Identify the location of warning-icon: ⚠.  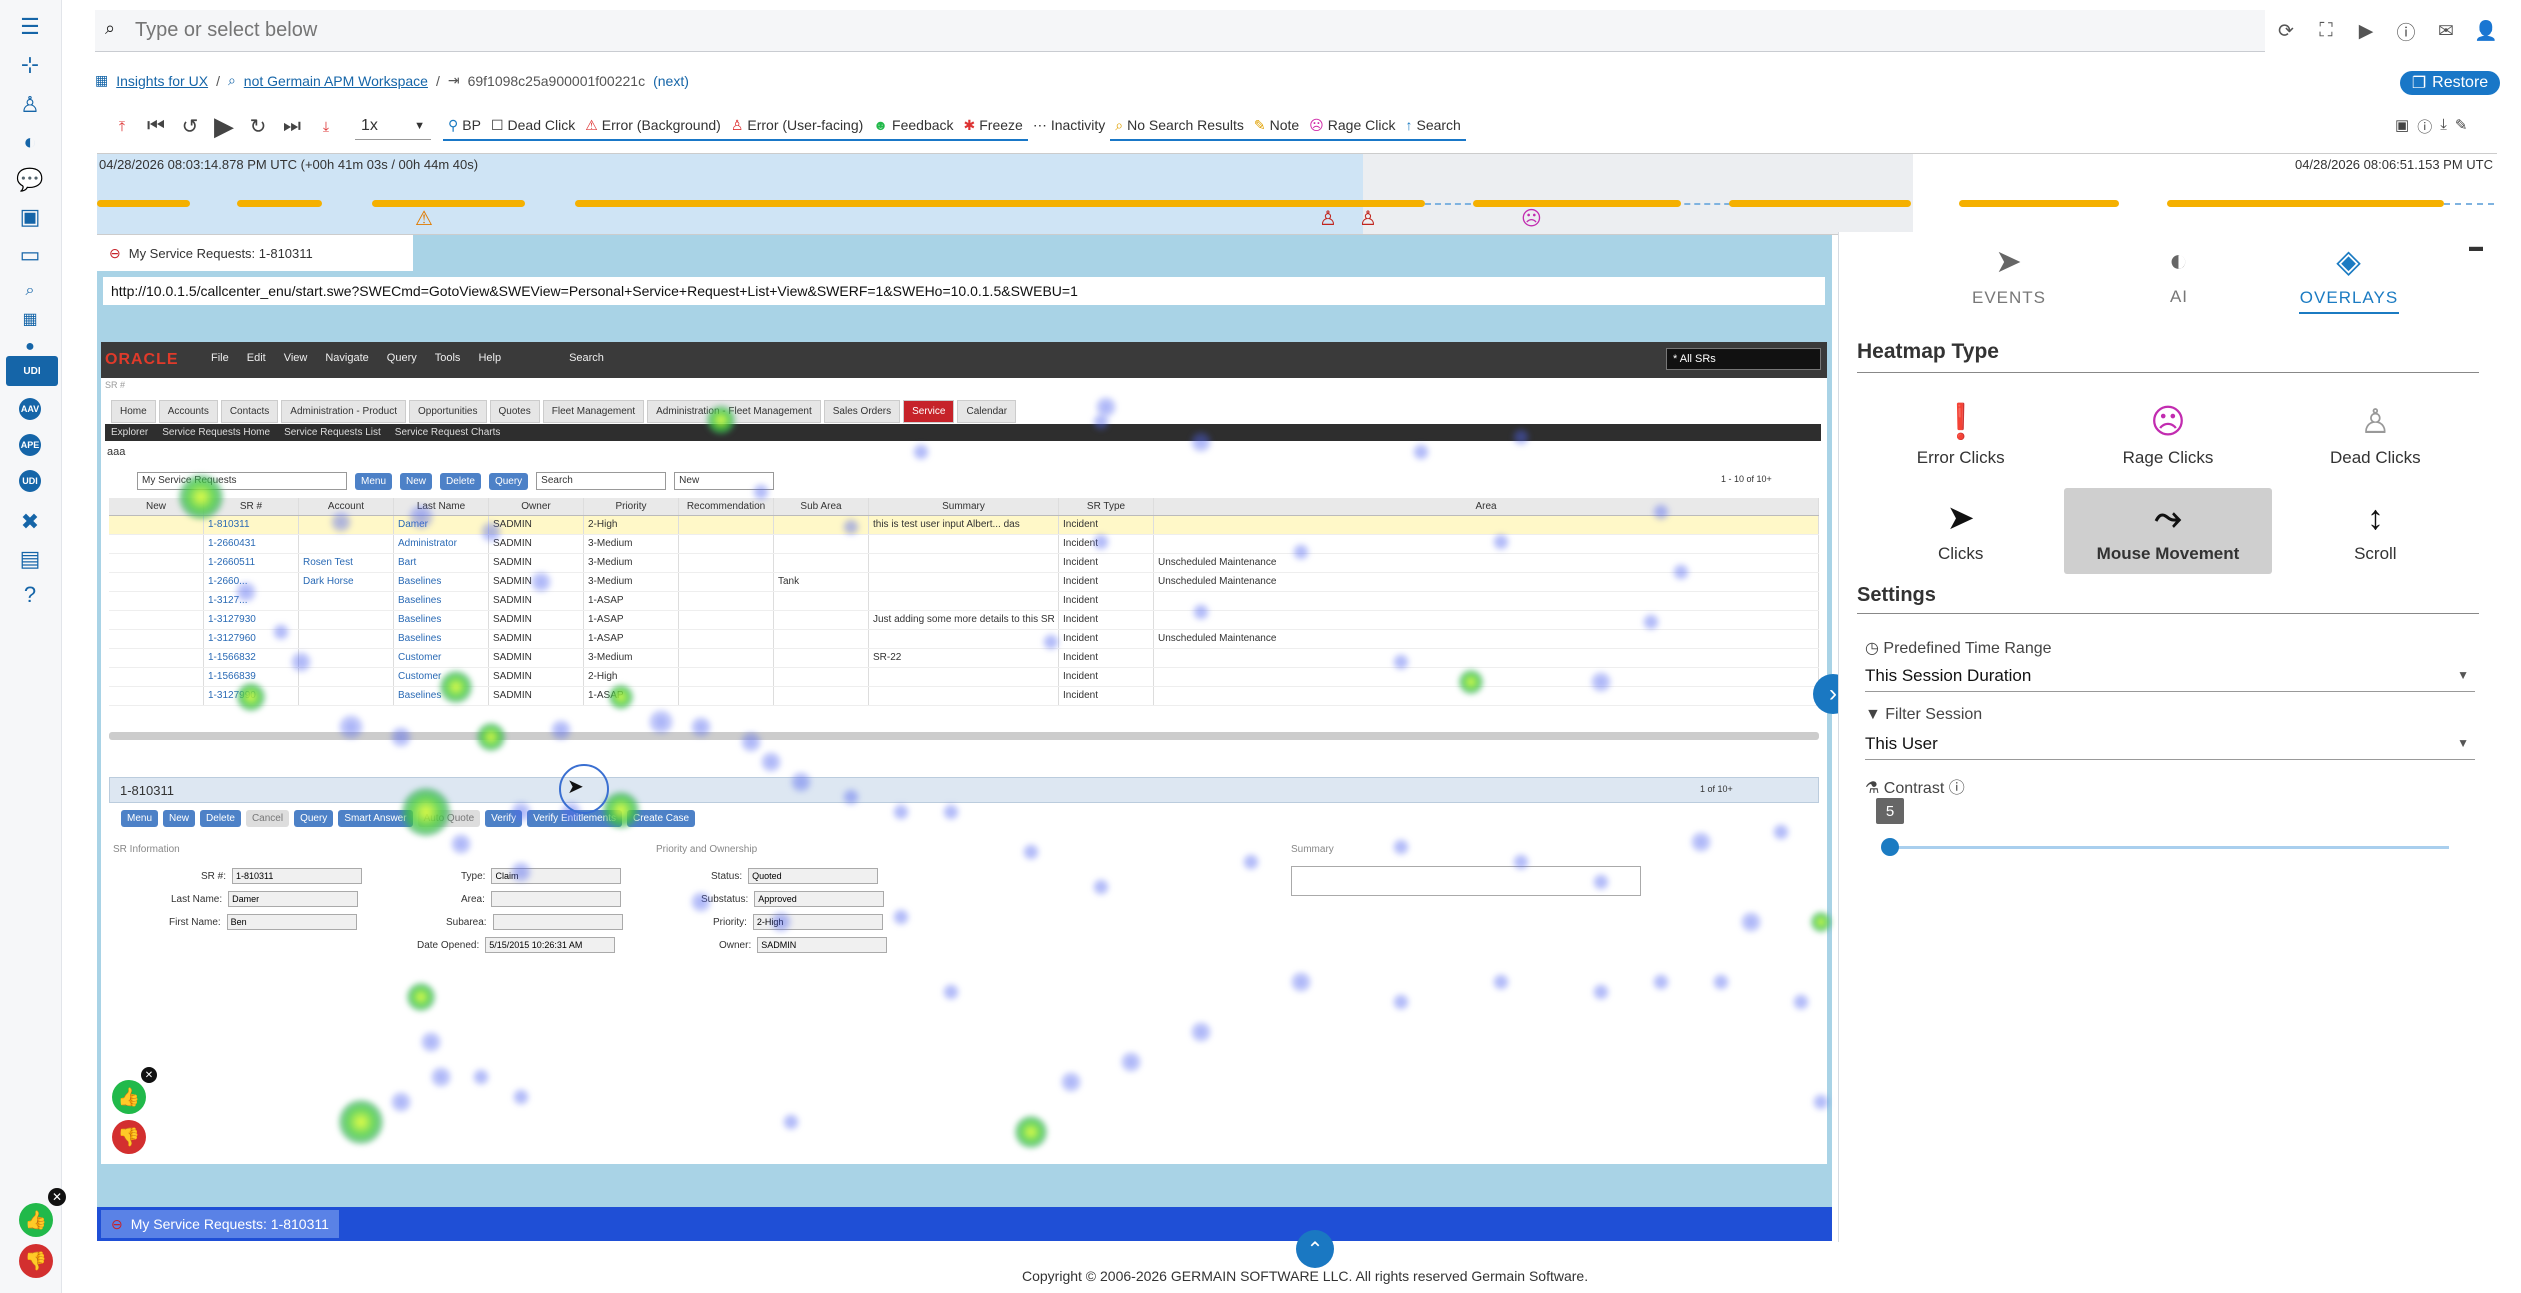
(424, 218).